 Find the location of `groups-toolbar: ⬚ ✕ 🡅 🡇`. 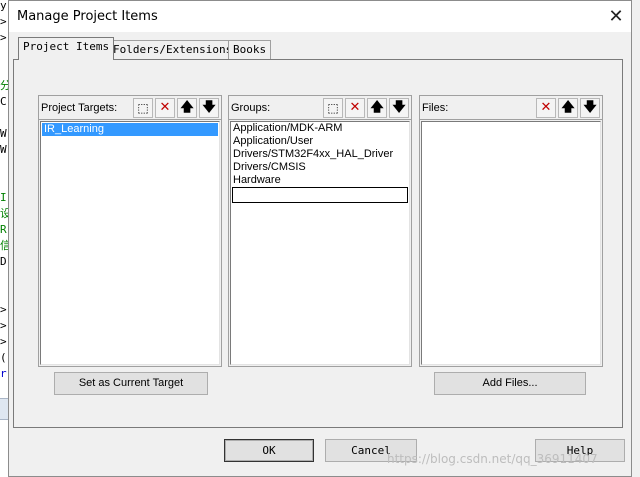

groups-toolbar: ⬚ ✕ 🡅 🡇 is located at coordinates (365, 108).